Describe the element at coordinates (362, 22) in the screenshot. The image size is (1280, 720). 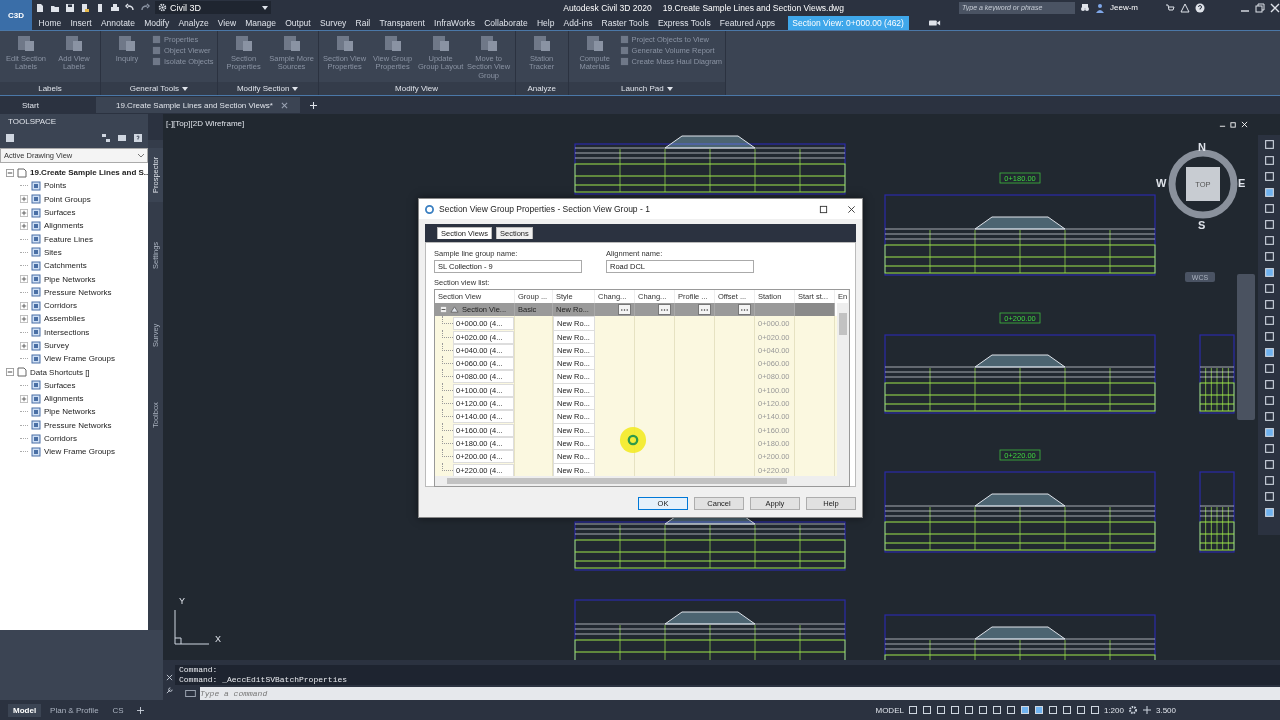
I see `ribbon-tab: Rail` at that location.